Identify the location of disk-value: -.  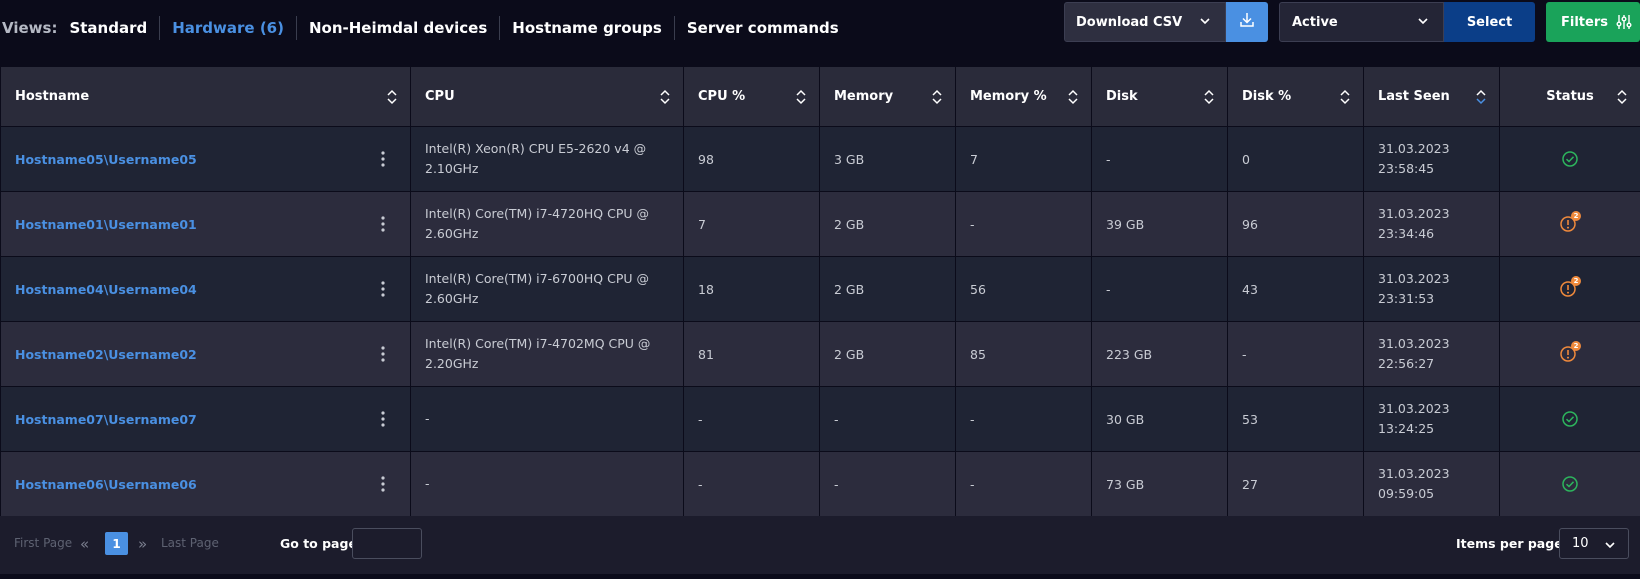
(1108, 159).